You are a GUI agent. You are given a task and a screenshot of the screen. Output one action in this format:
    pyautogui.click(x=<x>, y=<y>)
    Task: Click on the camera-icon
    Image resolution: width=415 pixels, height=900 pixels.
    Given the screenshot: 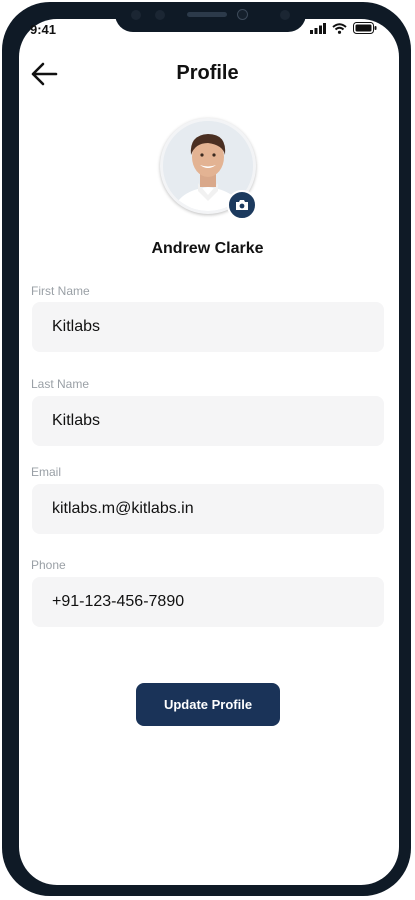 What is the action you would take?
    pyautogui.click(x=242, y=205)
    